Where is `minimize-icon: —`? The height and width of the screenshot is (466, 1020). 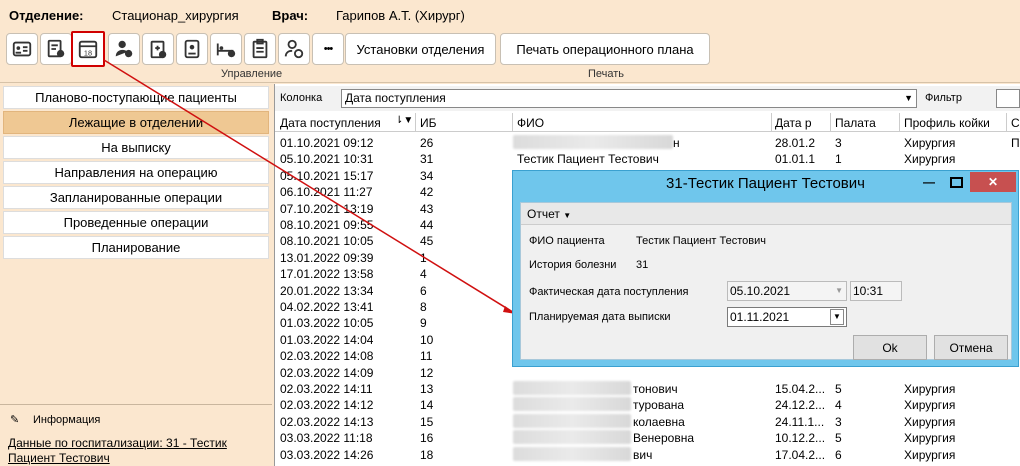
minimize-icon: — is located at coordinates (929, 182).